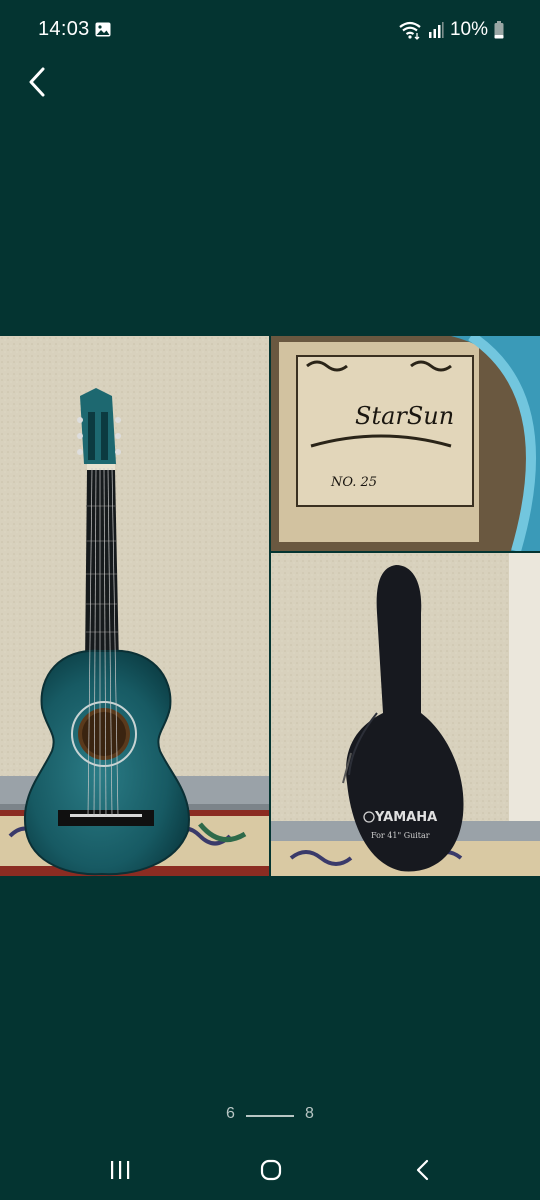  What do you see at coordinates (270, 30) in the screenshot?
I see `status-bar: 14:03 10%` at bounding box center [270, 30].